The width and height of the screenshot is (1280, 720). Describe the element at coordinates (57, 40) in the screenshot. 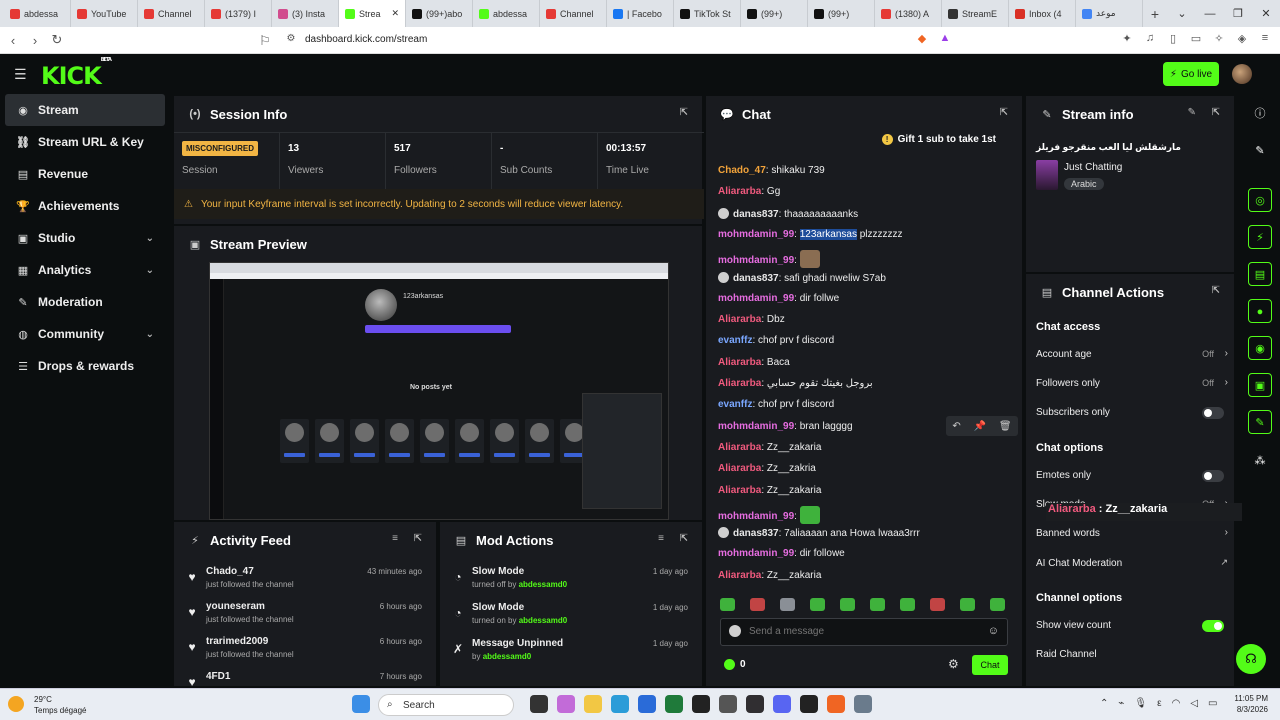

I see `reload-icon: ↻` at that location.